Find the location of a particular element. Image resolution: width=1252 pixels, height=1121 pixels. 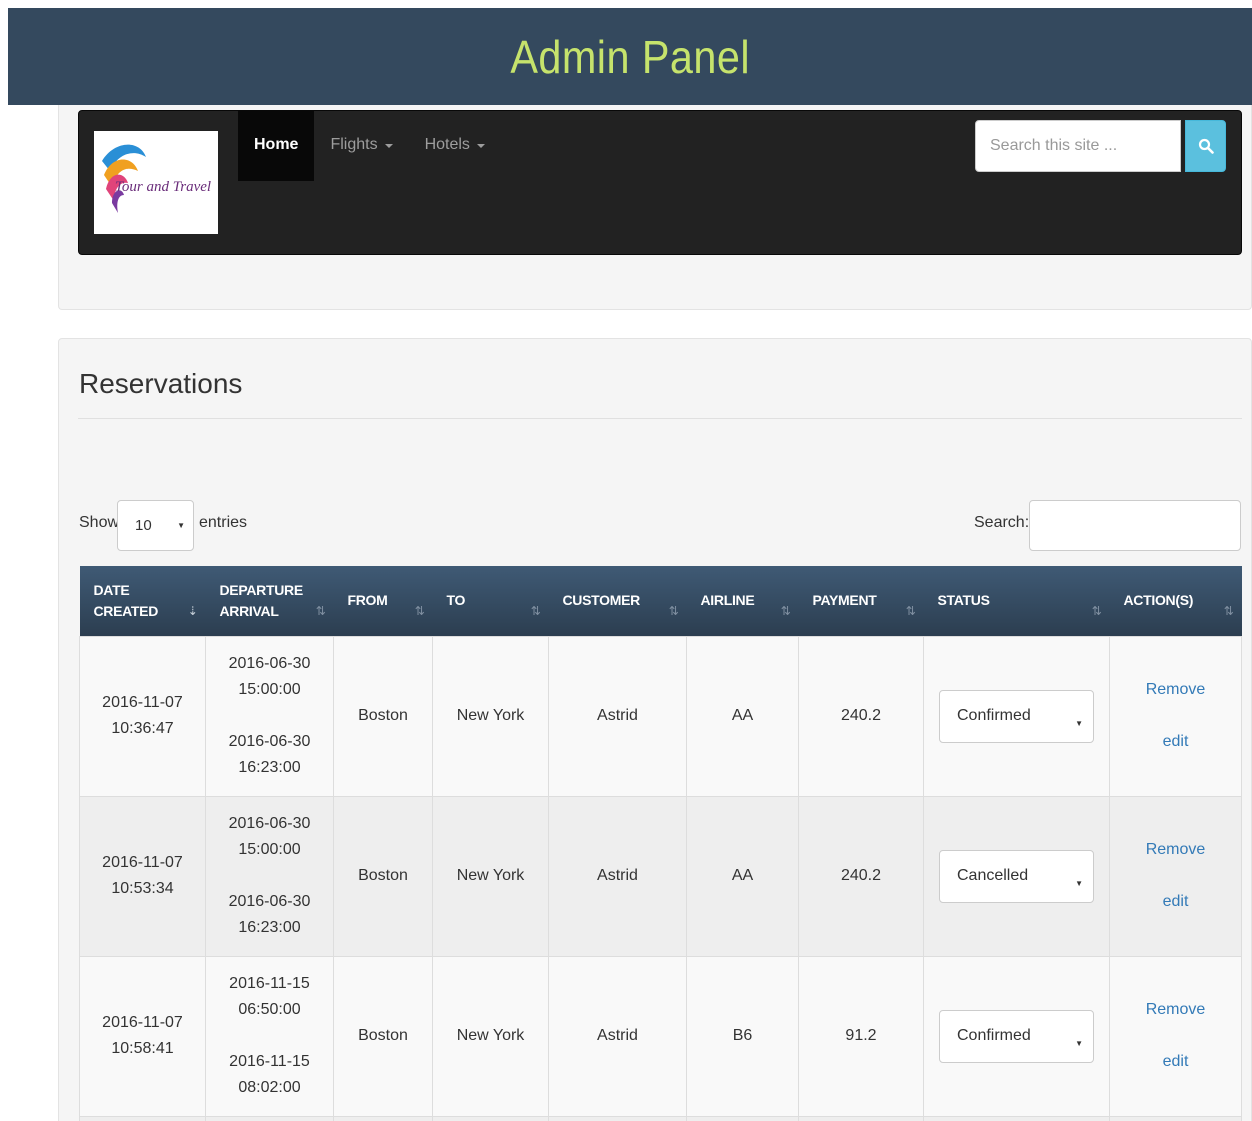

nav-item-hotels: Hotels is located at coordinates (455, 146).